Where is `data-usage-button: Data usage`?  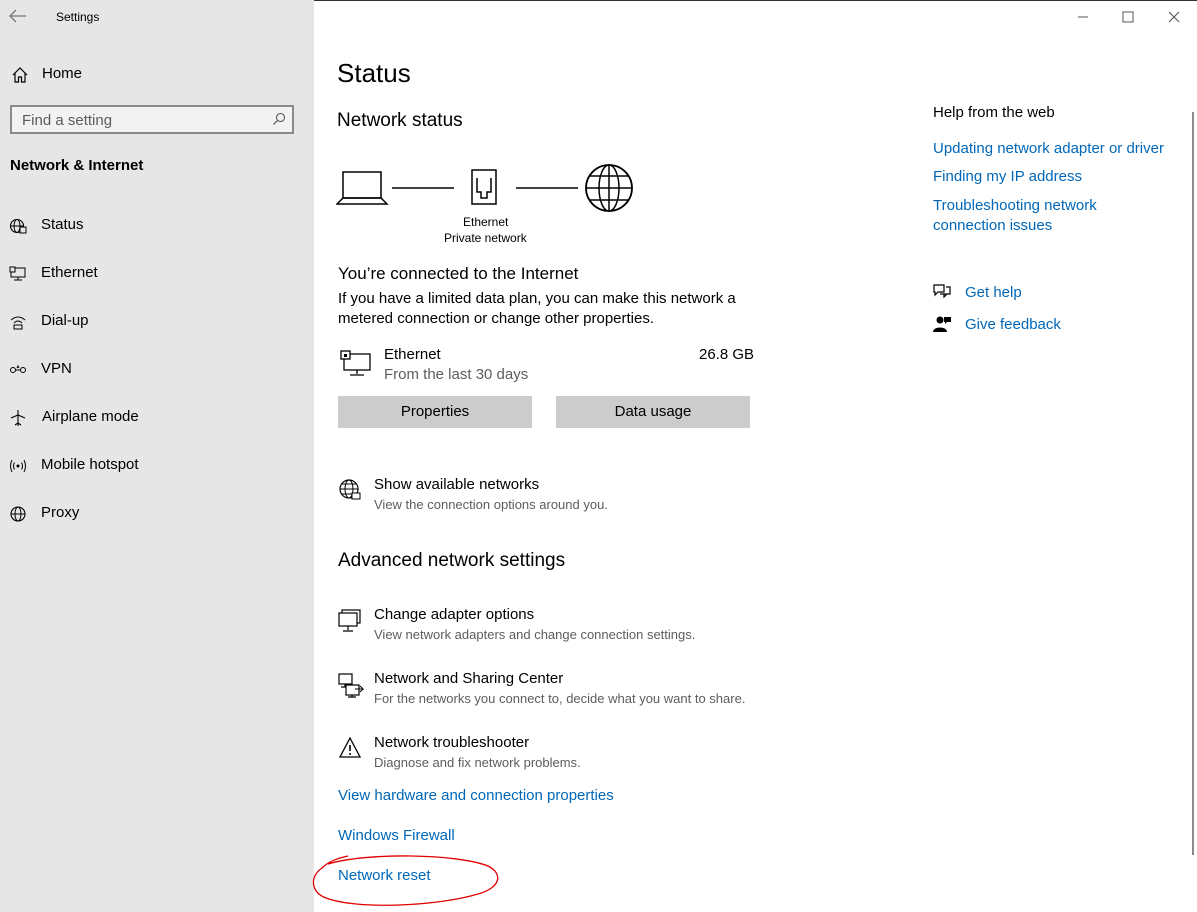
data-usage-button: Data usage is located at coordinates (653, 412).